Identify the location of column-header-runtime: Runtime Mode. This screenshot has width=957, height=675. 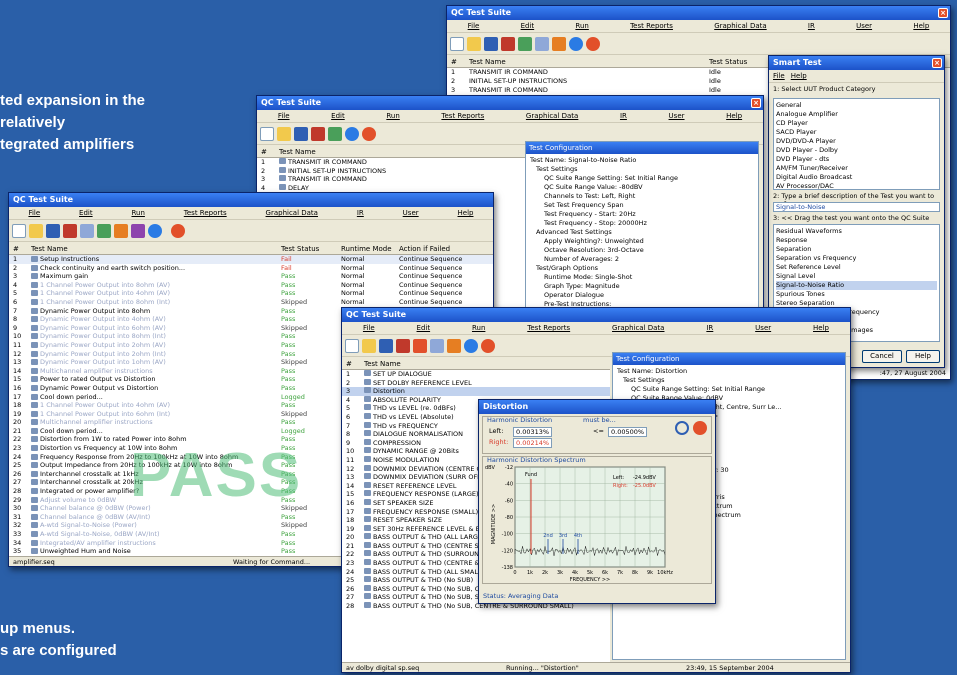
(370, 249).